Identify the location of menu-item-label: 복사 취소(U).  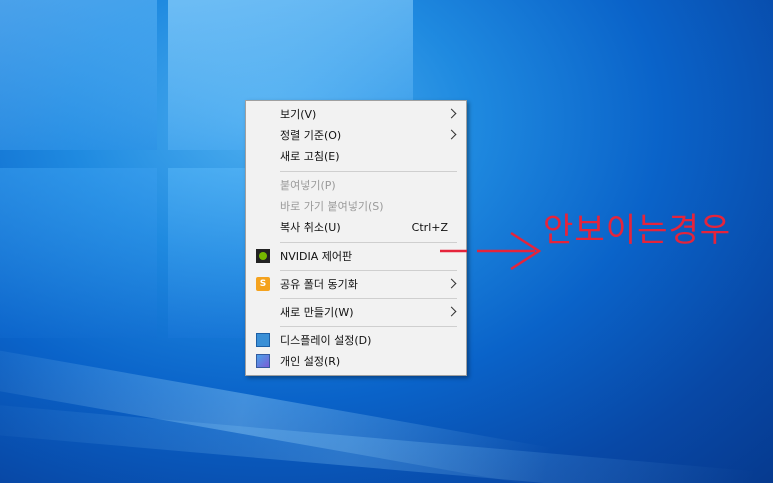
(310, 227).